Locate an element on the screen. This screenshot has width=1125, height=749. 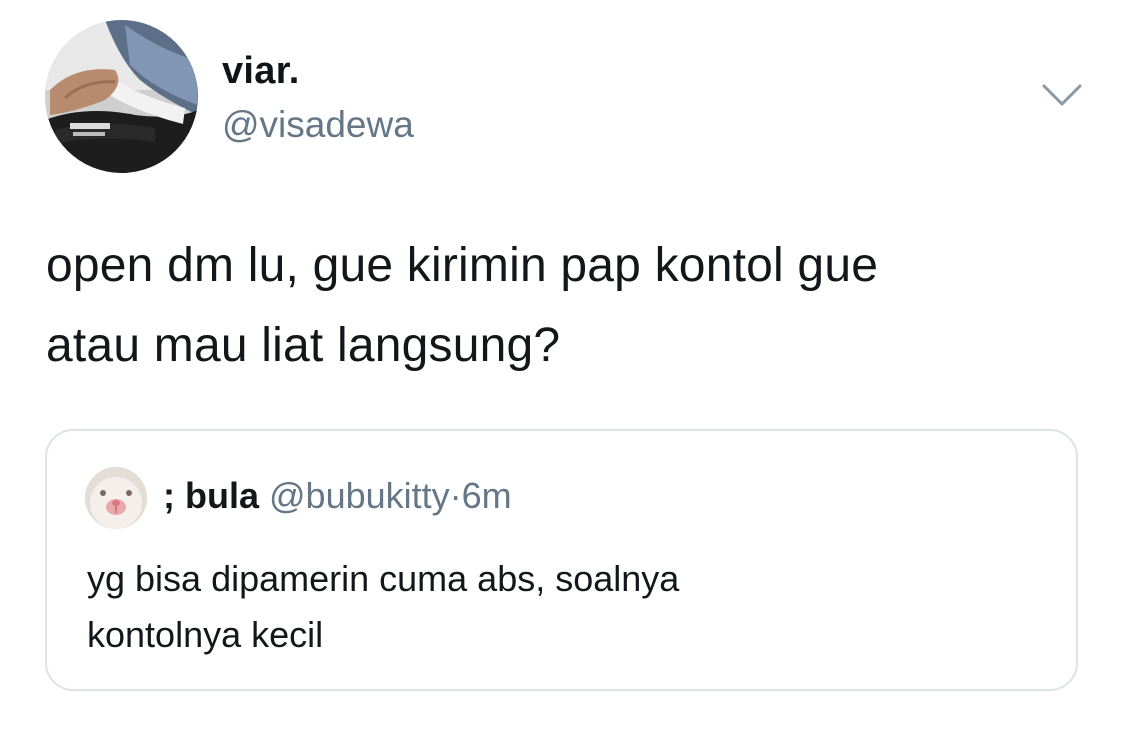
quoted-author-handle: @bubukitty is located at coordinates (359, 495).